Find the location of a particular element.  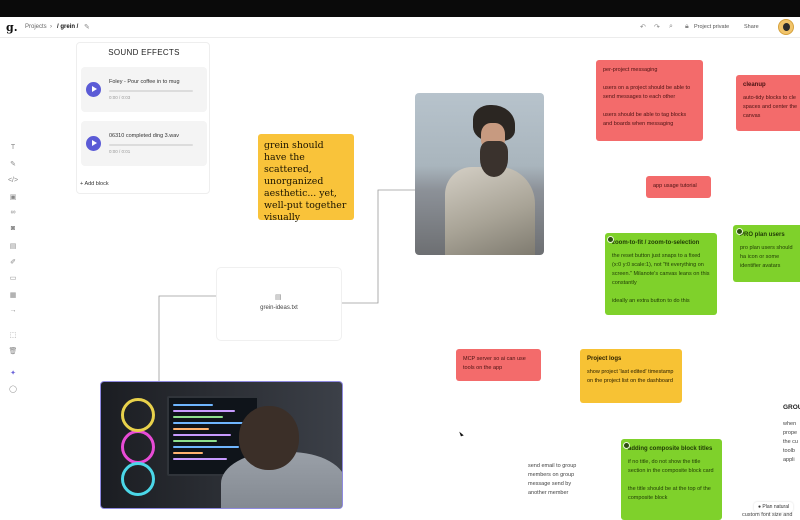

image-icon: ▣ is located at coordinates (13, 197).